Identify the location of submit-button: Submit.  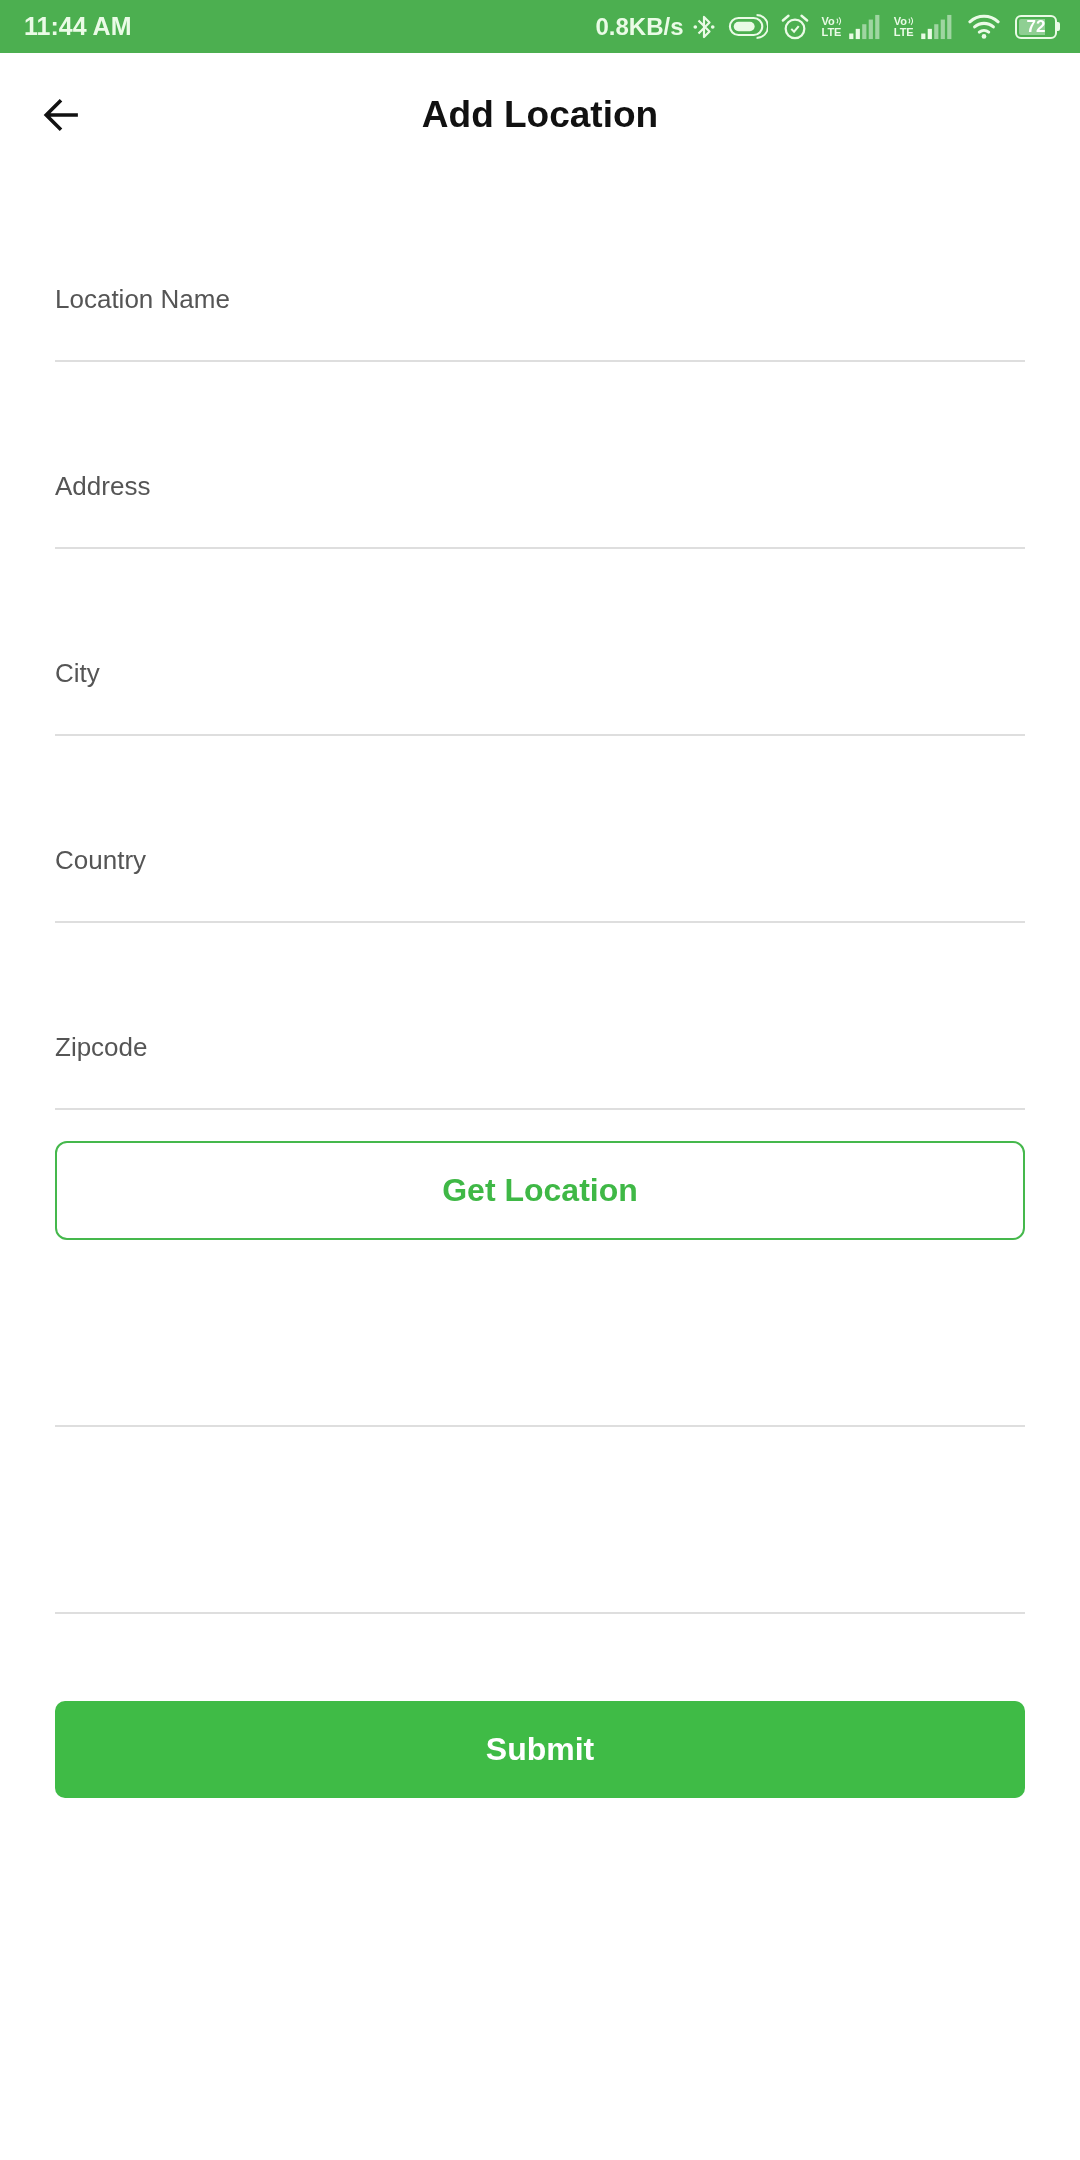
(540, 1749).